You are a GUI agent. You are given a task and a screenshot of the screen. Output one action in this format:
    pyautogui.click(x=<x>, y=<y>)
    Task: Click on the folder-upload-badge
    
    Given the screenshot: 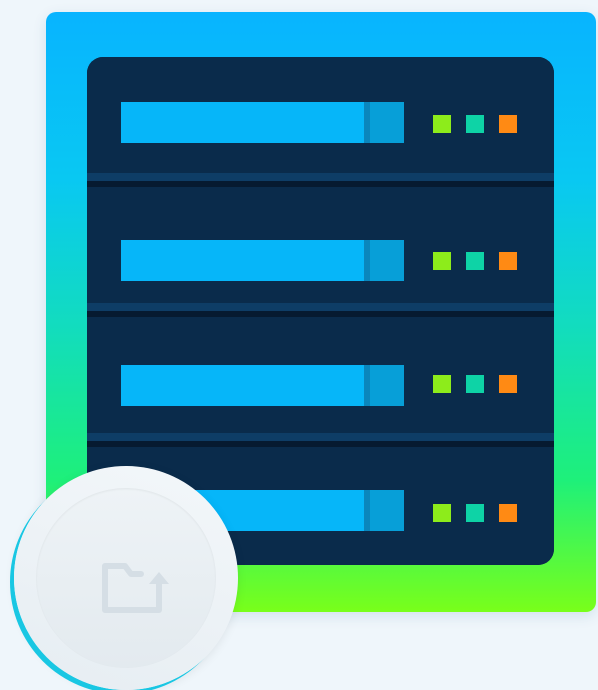 What is the action you would take?
    pyautogui.click(x=126, y=578)
    